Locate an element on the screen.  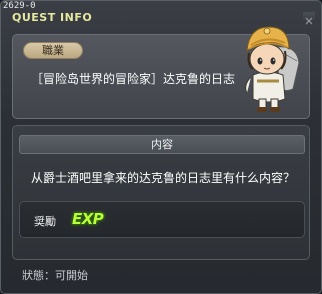
reward-label: 奨勵 is located at coordinates (45, 221).